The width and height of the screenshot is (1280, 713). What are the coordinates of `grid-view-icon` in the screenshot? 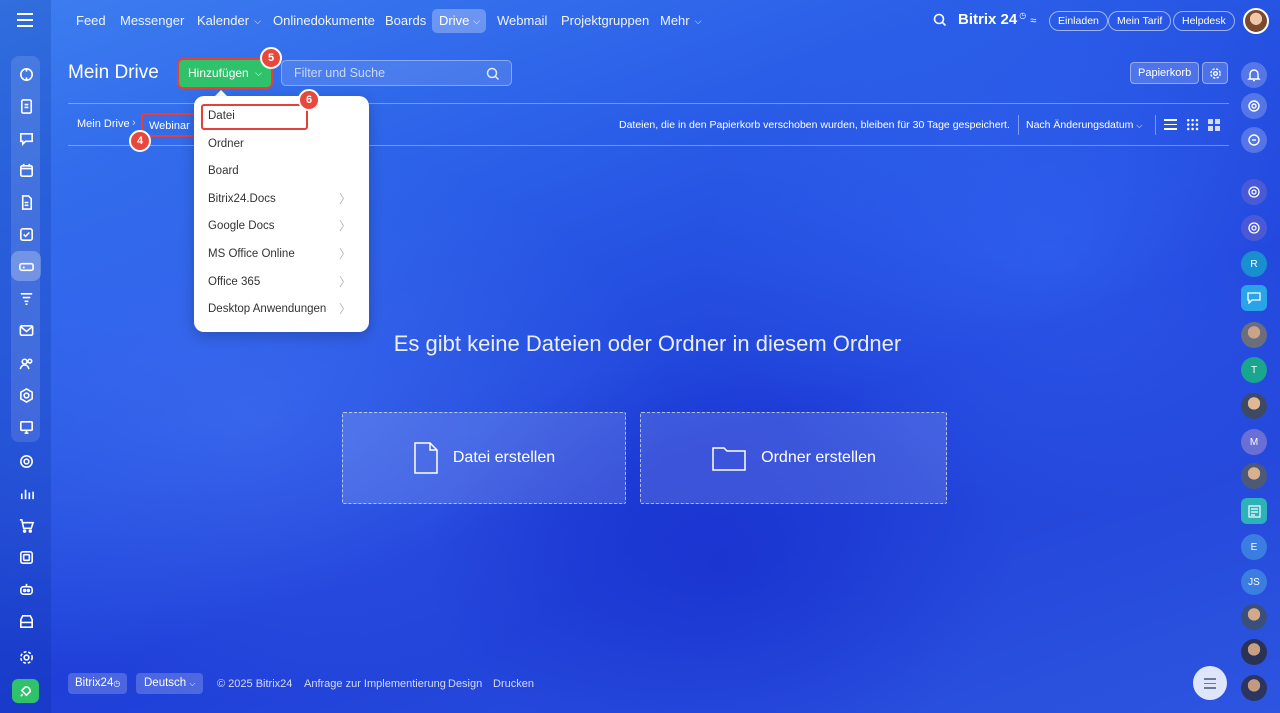 It's located at (1192, 124).